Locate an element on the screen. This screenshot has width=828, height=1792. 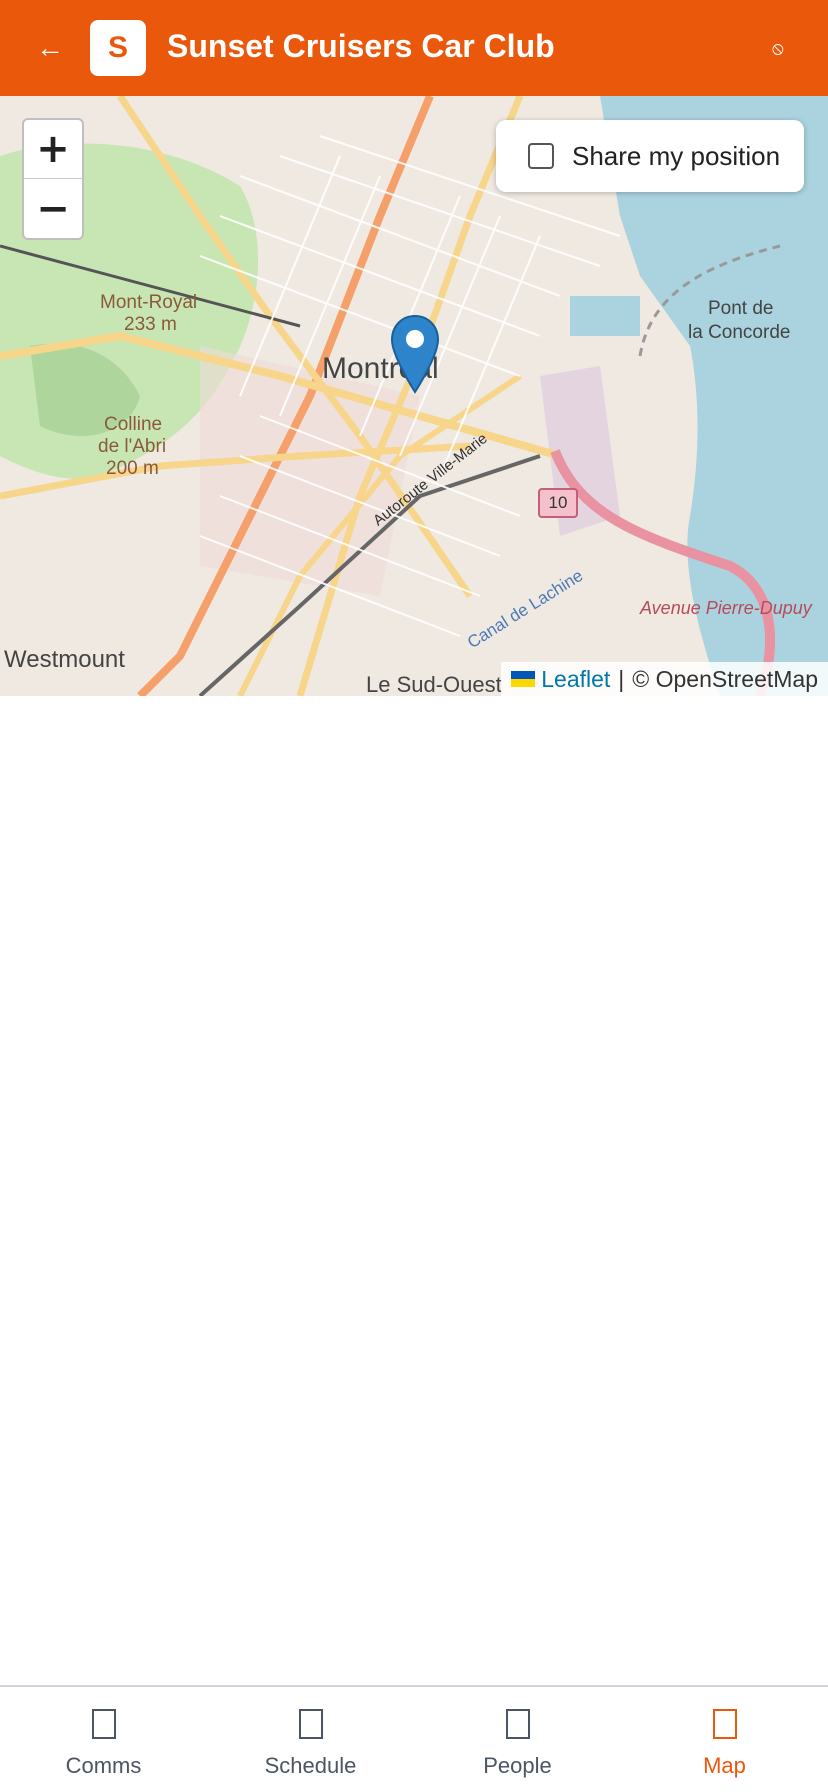
map-label-mont-royal: Mont-Royal is located at coordinates (149, 302).